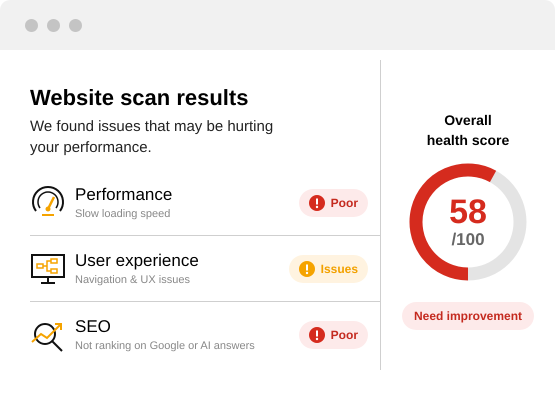 Image resolution: width=555 pixels, height=409 pixels. Describe the element at coordinates (468, 130) in the screenshot. I see `score-heading: Overall health score` at that location.